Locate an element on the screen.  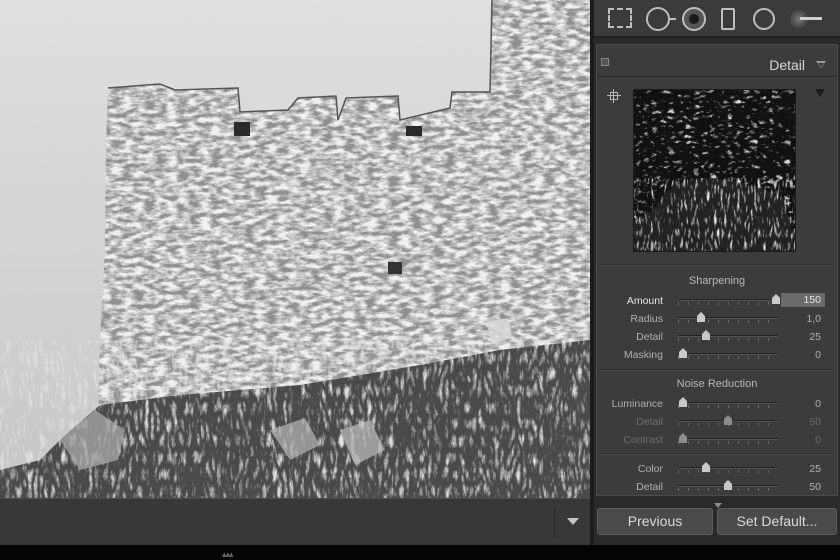
spot-removal-icon is located at coordinates (661, 19).